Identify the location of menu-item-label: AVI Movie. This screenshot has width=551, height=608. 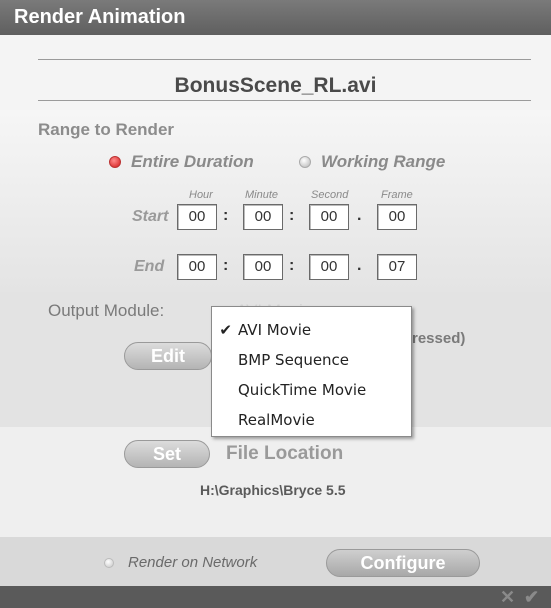
(275, 330).